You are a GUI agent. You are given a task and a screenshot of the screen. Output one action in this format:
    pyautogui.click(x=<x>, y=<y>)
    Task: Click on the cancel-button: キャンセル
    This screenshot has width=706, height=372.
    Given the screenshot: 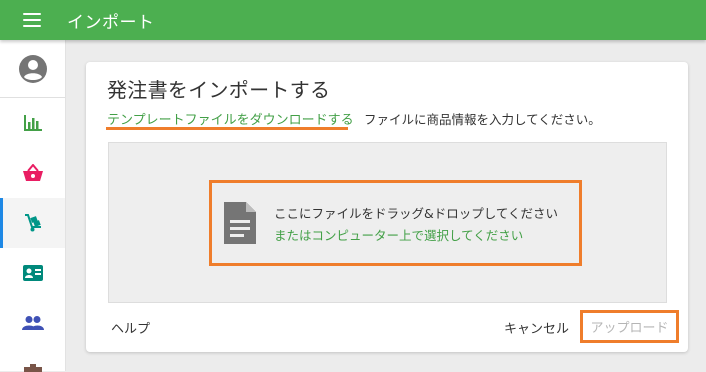 What is the action you would take?
    pyautogui.click(x=536, y=327)
    